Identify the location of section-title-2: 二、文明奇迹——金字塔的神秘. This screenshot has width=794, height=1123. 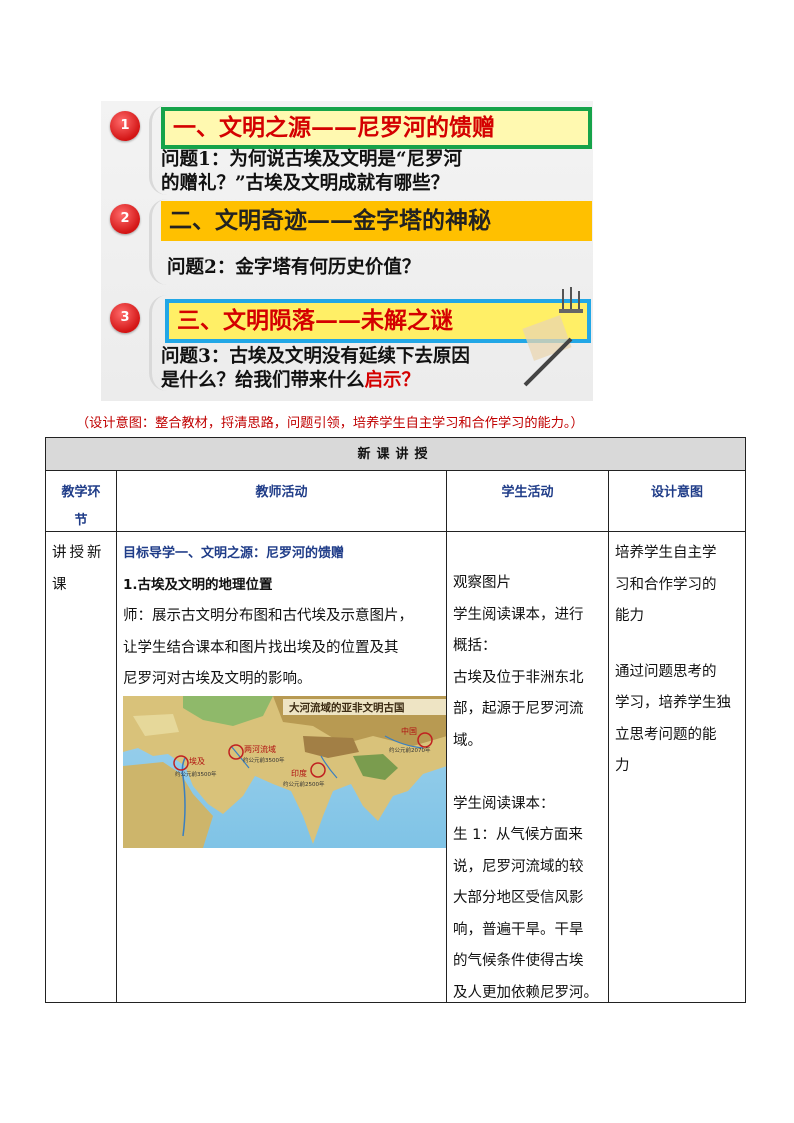
(376, 221).